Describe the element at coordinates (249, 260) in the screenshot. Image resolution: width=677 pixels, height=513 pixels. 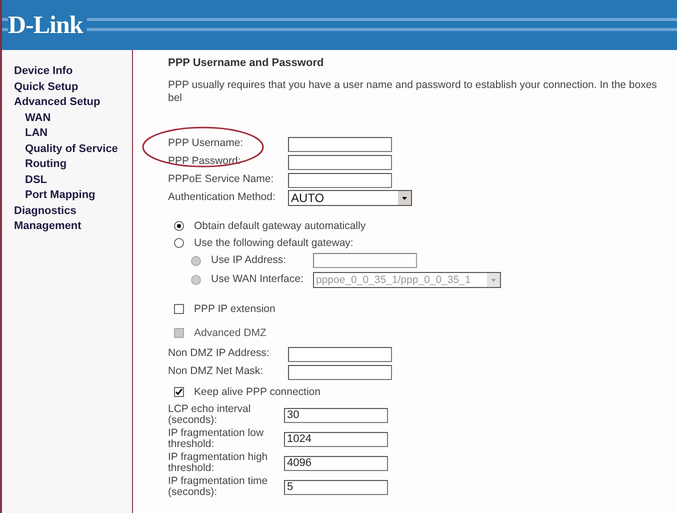
I see `radio-label: Use IP Address:` at that location.